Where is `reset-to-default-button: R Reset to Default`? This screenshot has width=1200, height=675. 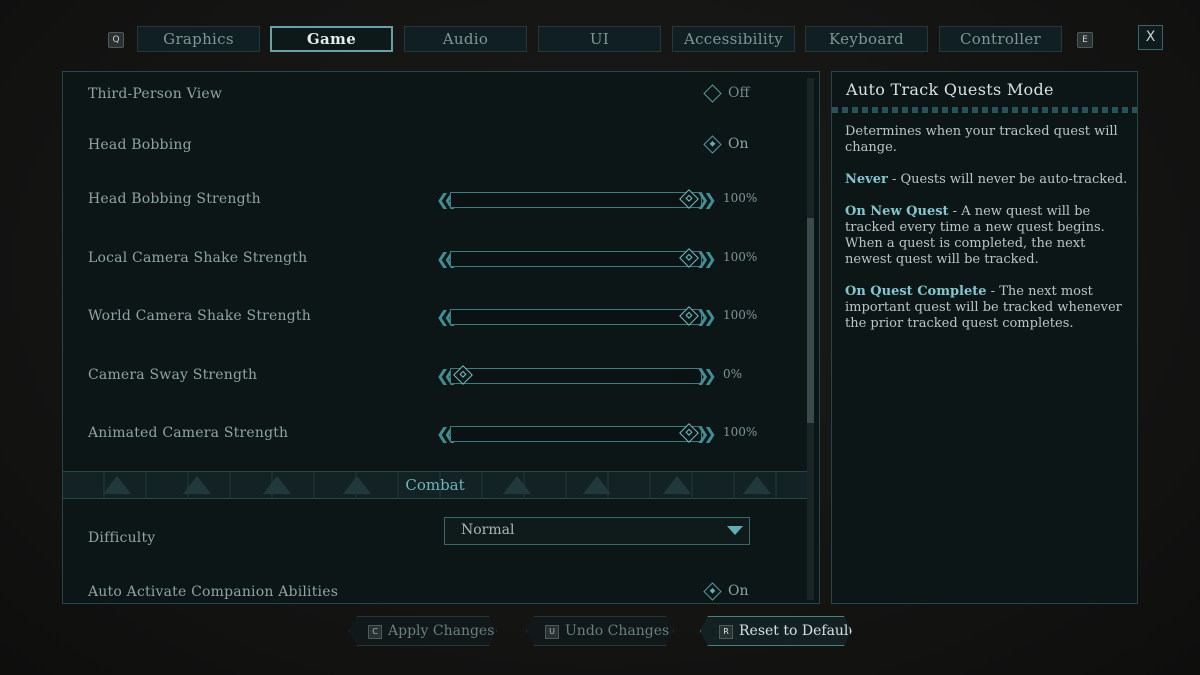 reset-to-default-button: R Reset to Default is located at coordinates (776, 631).